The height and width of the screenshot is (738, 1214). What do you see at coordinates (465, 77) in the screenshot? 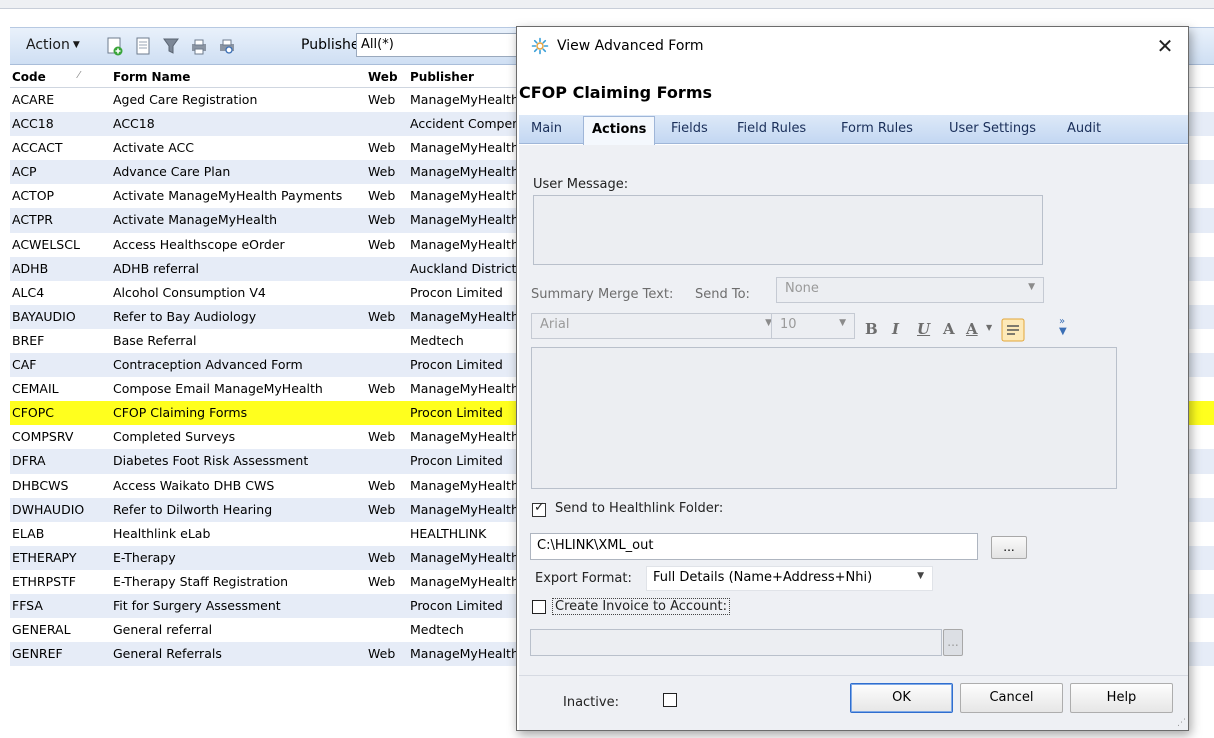
I see `column-header-publisher: Publisher` at bounding box center [465, 77].